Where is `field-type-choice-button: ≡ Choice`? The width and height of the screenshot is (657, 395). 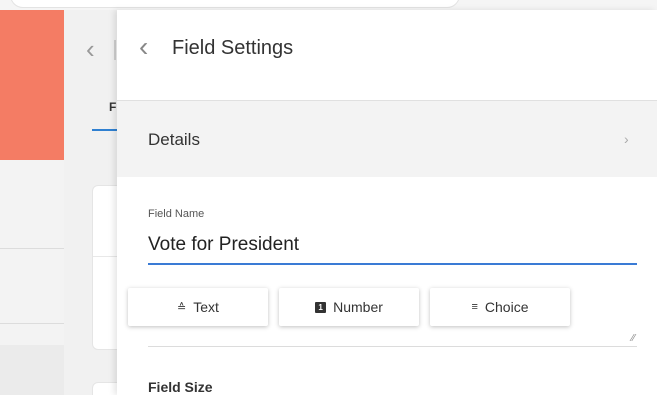
field-type-choice-button: ≡ Choice is located at coordinates (500, 307).